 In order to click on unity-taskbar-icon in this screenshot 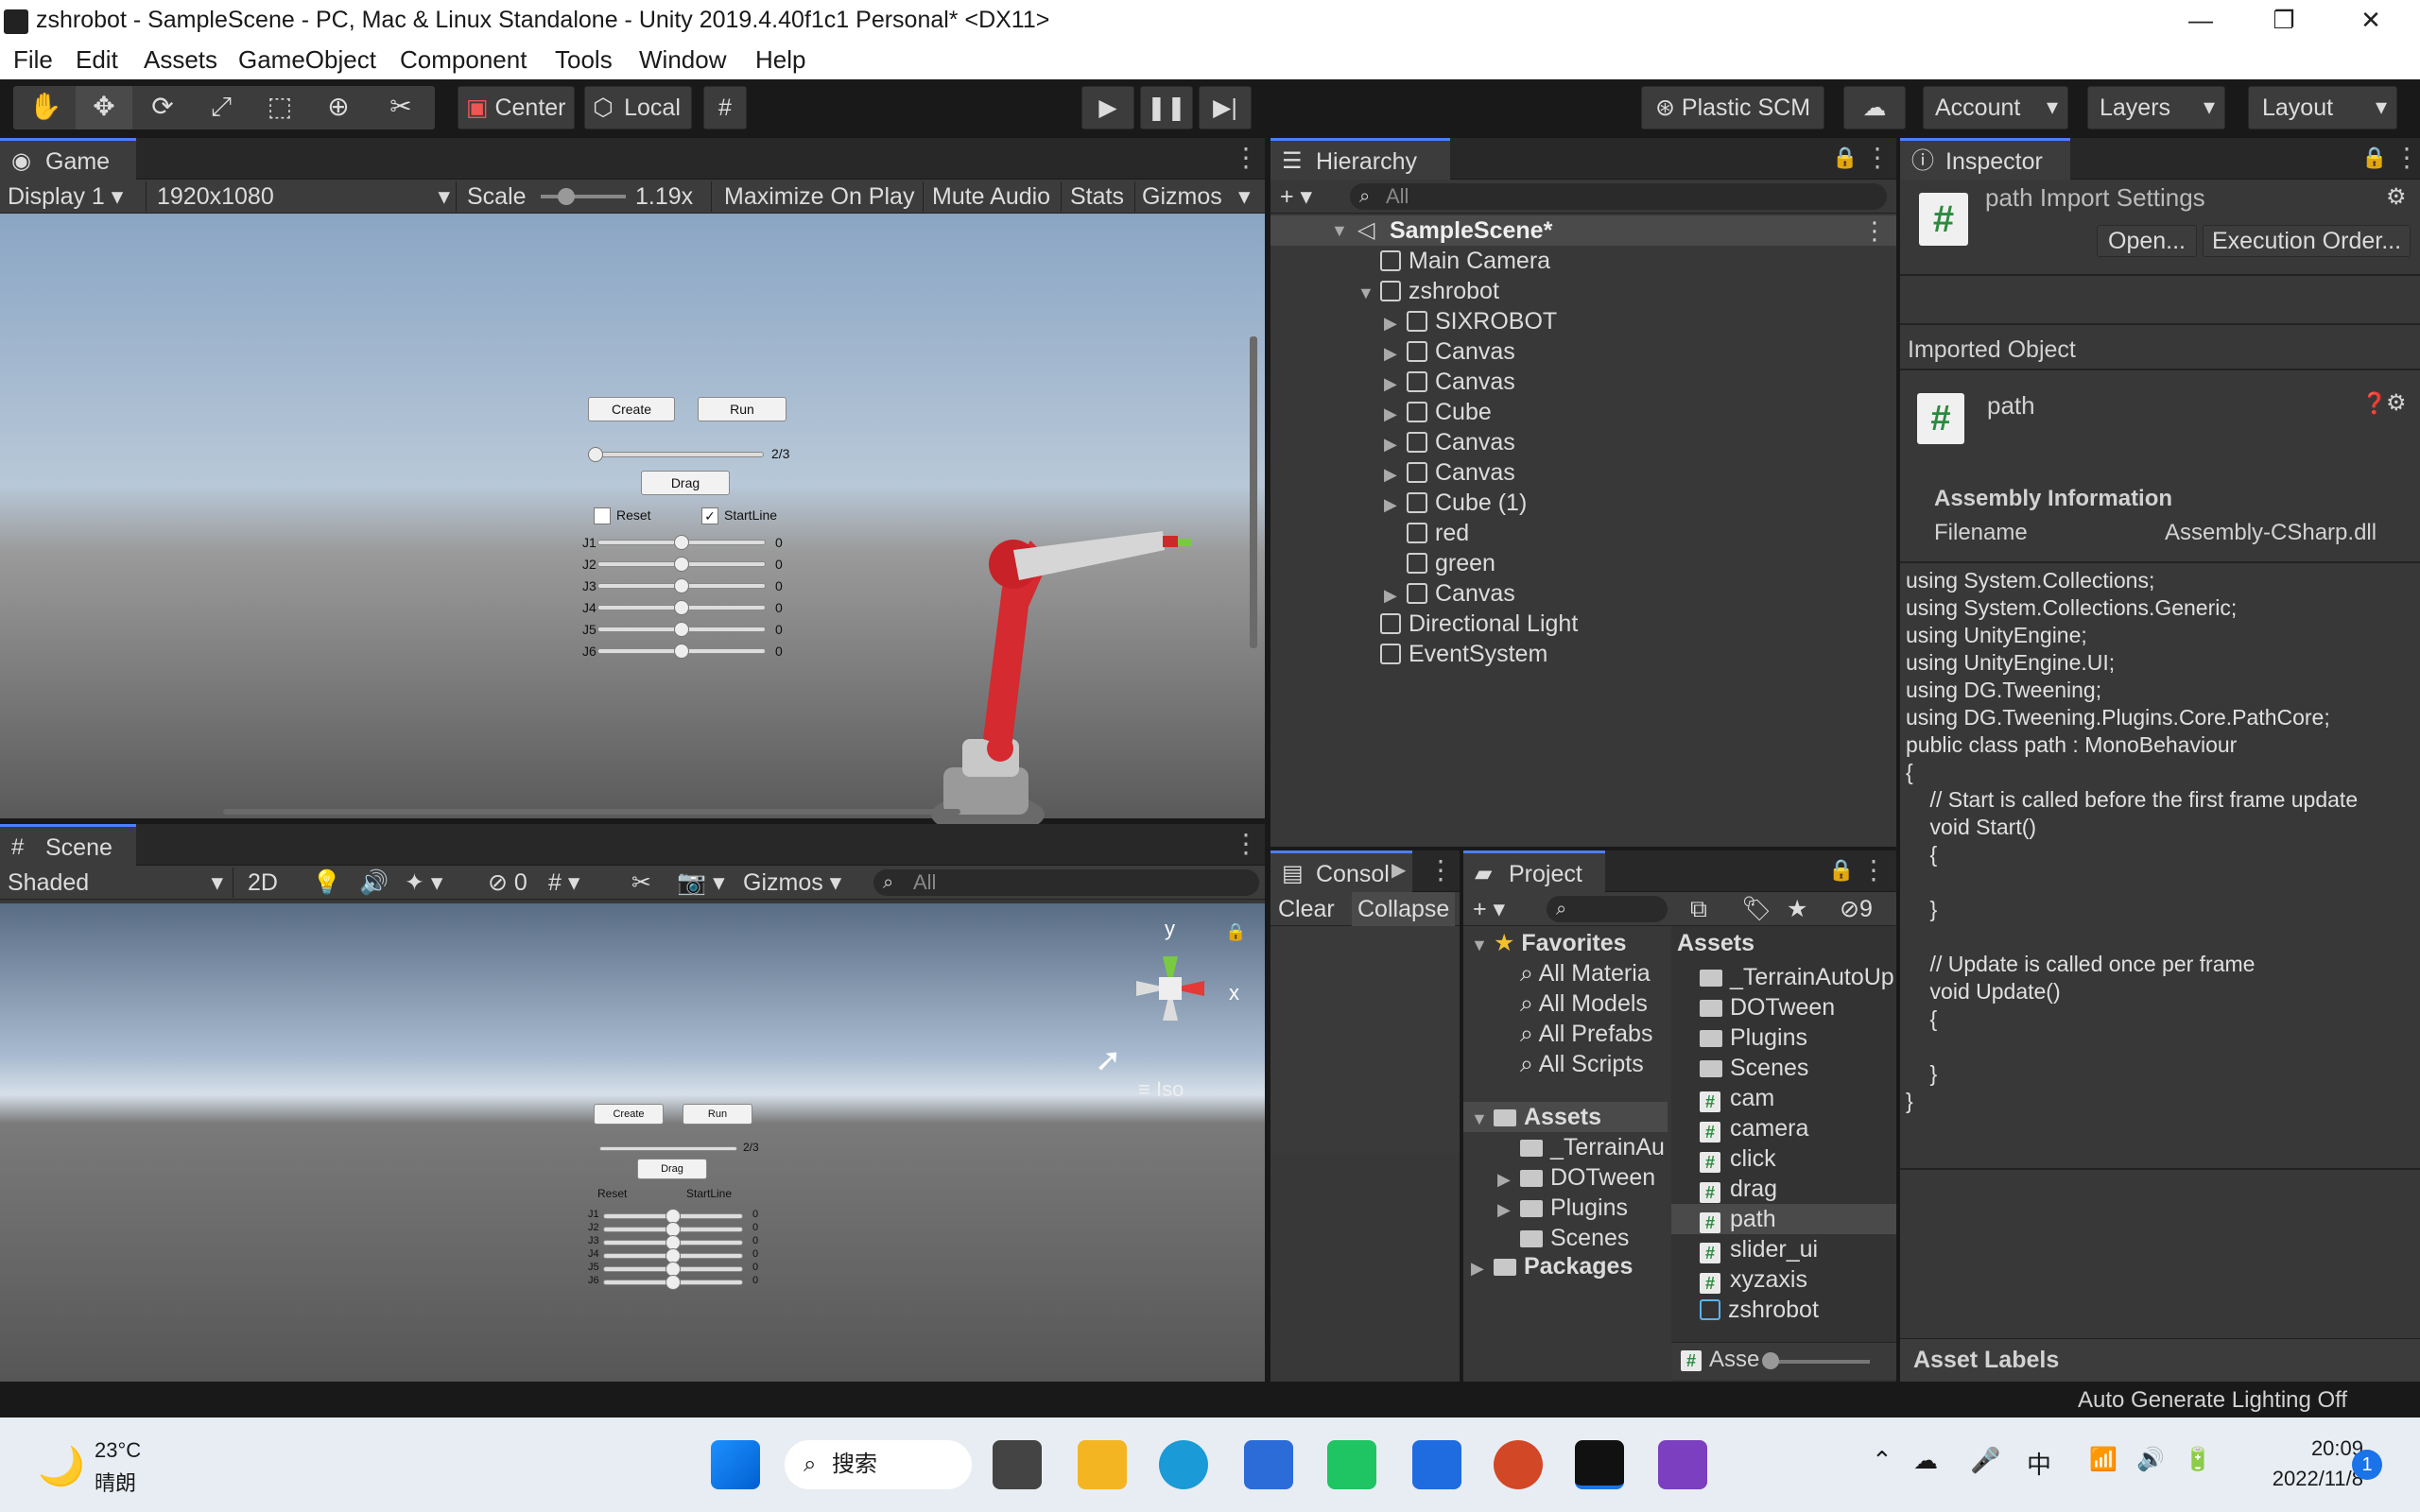, I will do `click(1599, 1464)`.